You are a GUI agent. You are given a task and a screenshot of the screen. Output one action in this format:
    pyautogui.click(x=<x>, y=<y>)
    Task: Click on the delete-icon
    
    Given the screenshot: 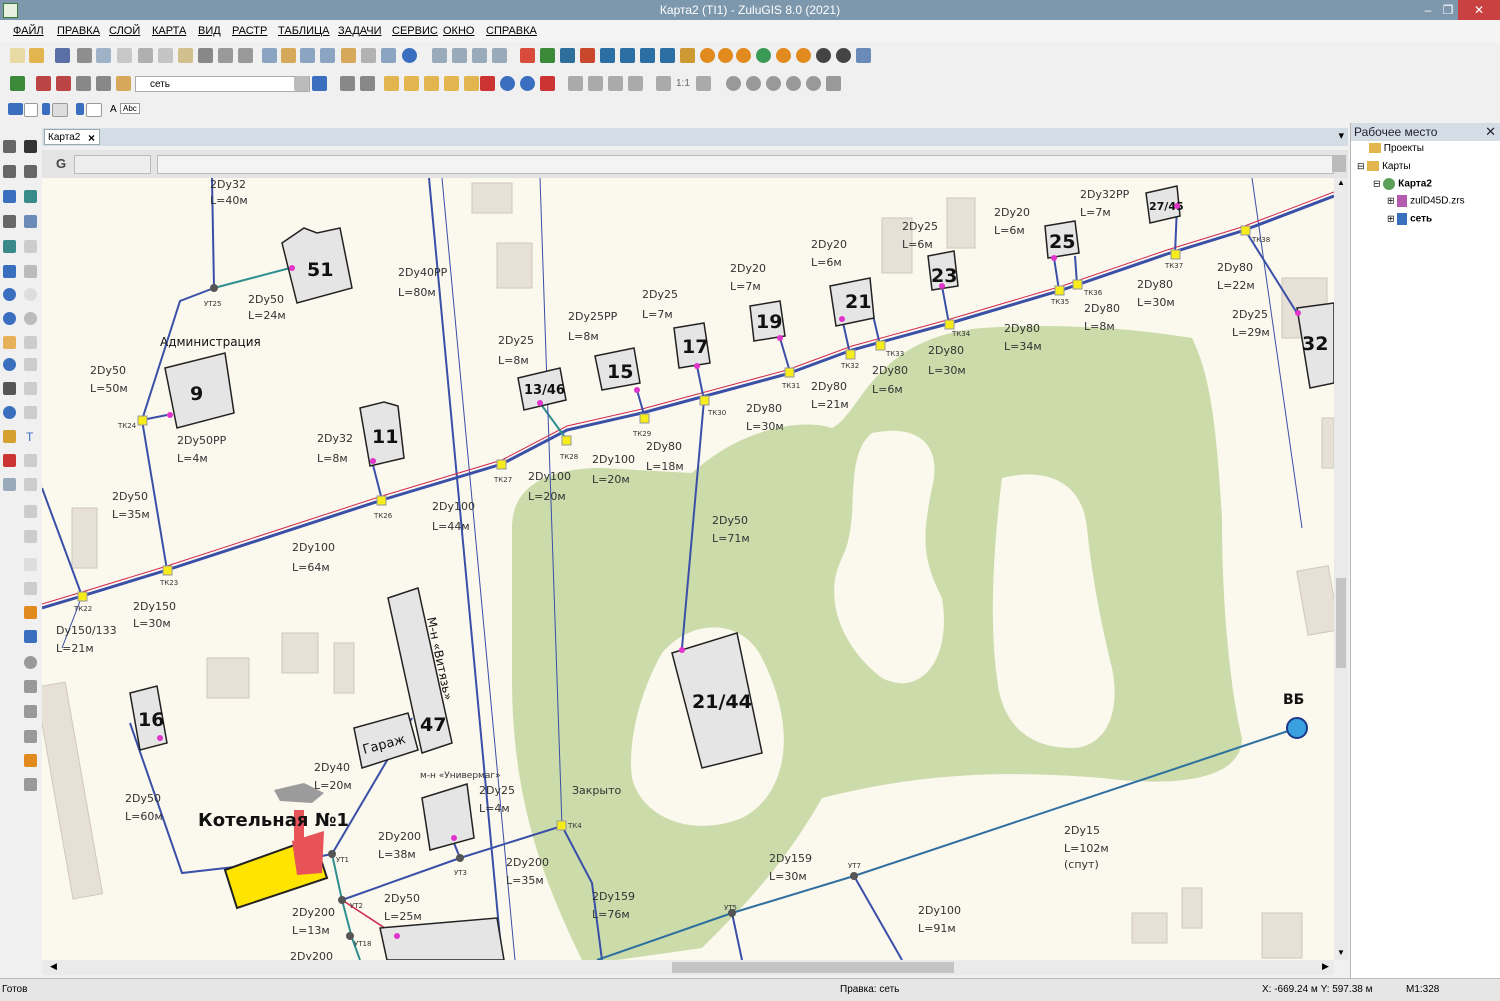 What is the action you would take?
    pyautogui.click(x=205, y=55)
    